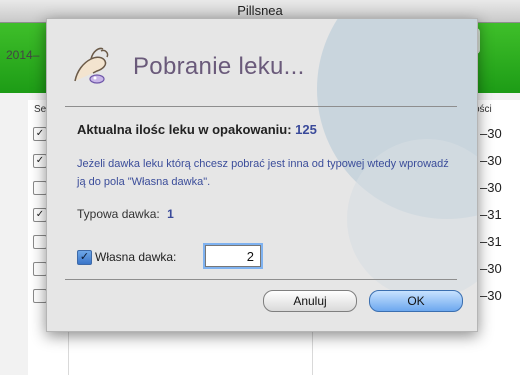 Image resolution: width=520 pixels, height=375 pixels. What do you see at coordinates (40, 109) in the screenshot?
I see `table-header-left: Se` at bounding box center [40, 109].